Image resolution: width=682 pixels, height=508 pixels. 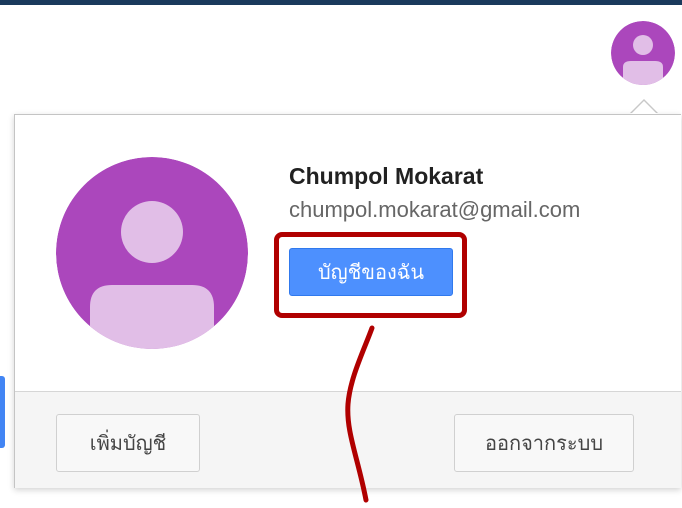 What do you see at coordinates (544, 443) in the screenshot?
I see `sign-out-button: ออกจากระบบ` at bounding box center [544, 443].